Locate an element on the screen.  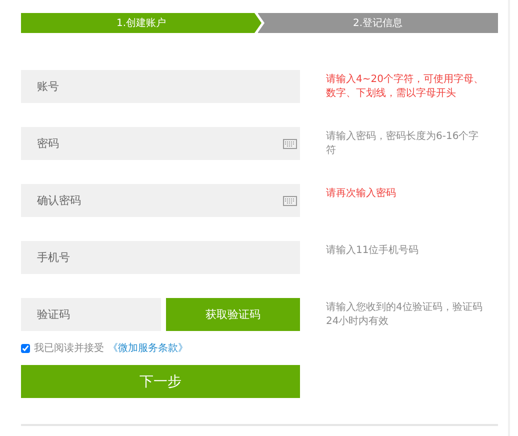
field-hint: 请输入您收到的4位验证码，验证码24小时内有效 is located at coordinates (405, 314).